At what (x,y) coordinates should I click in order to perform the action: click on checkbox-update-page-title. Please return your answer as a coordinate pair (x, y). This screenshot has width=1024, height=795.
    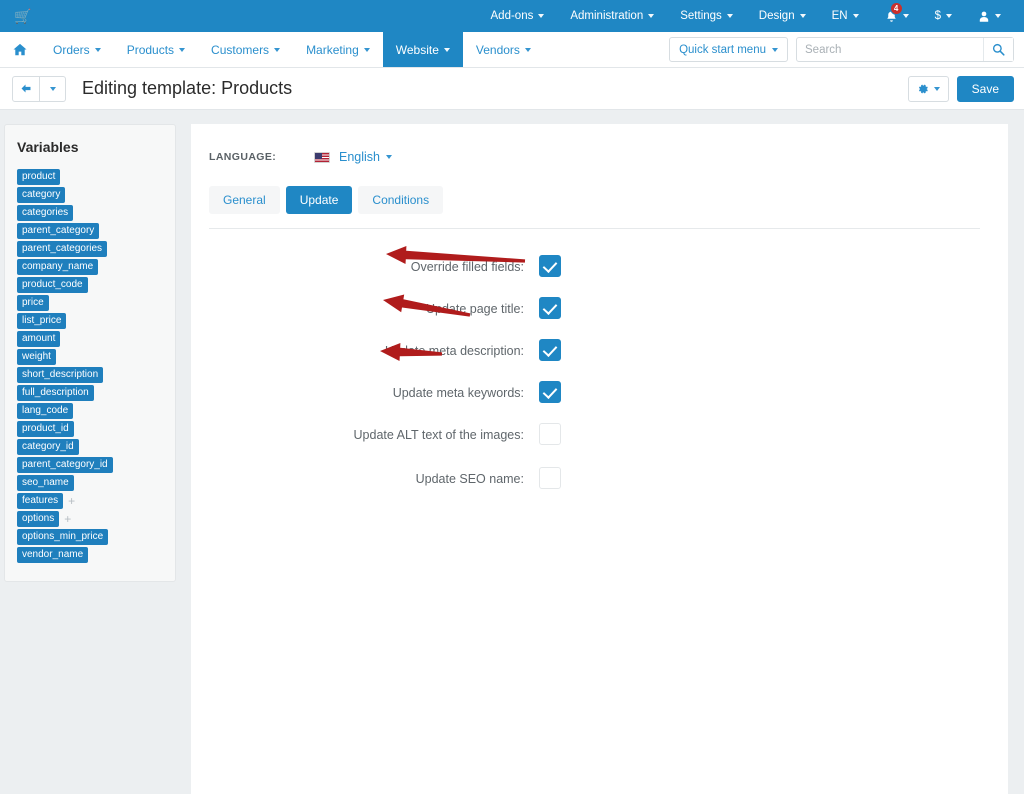
    Looking at the image, I should click on (550, 308).